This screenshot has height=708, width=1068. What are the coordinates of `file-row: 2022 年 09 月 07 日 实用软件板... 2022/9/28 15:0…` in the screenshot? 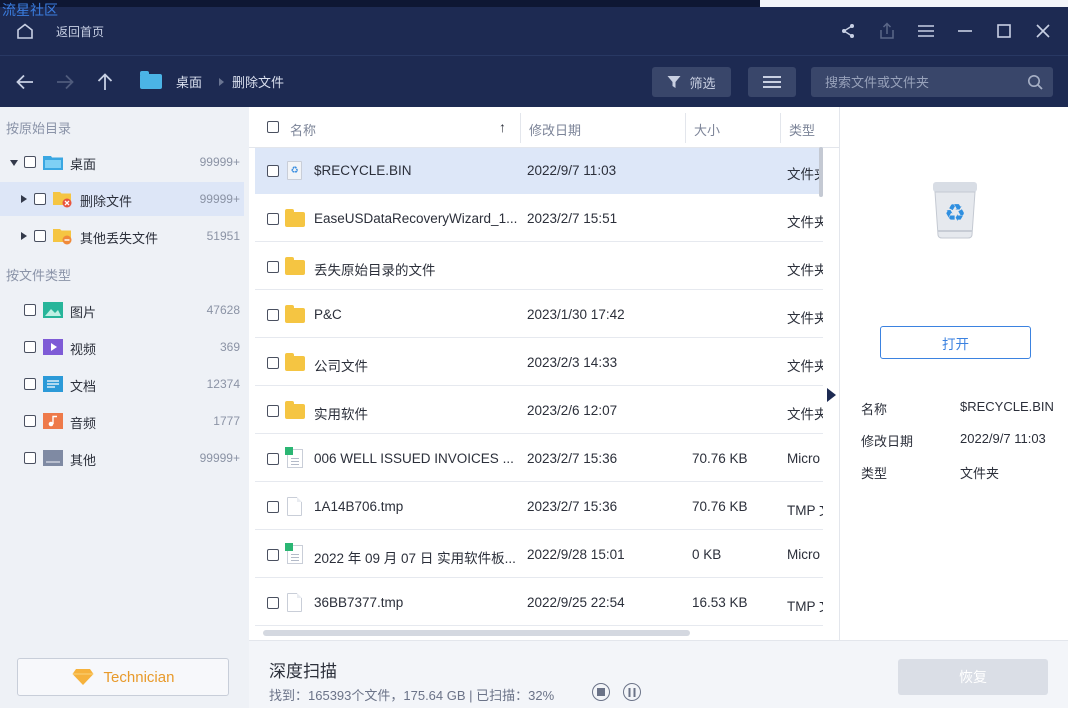 It's located at (539, 555).